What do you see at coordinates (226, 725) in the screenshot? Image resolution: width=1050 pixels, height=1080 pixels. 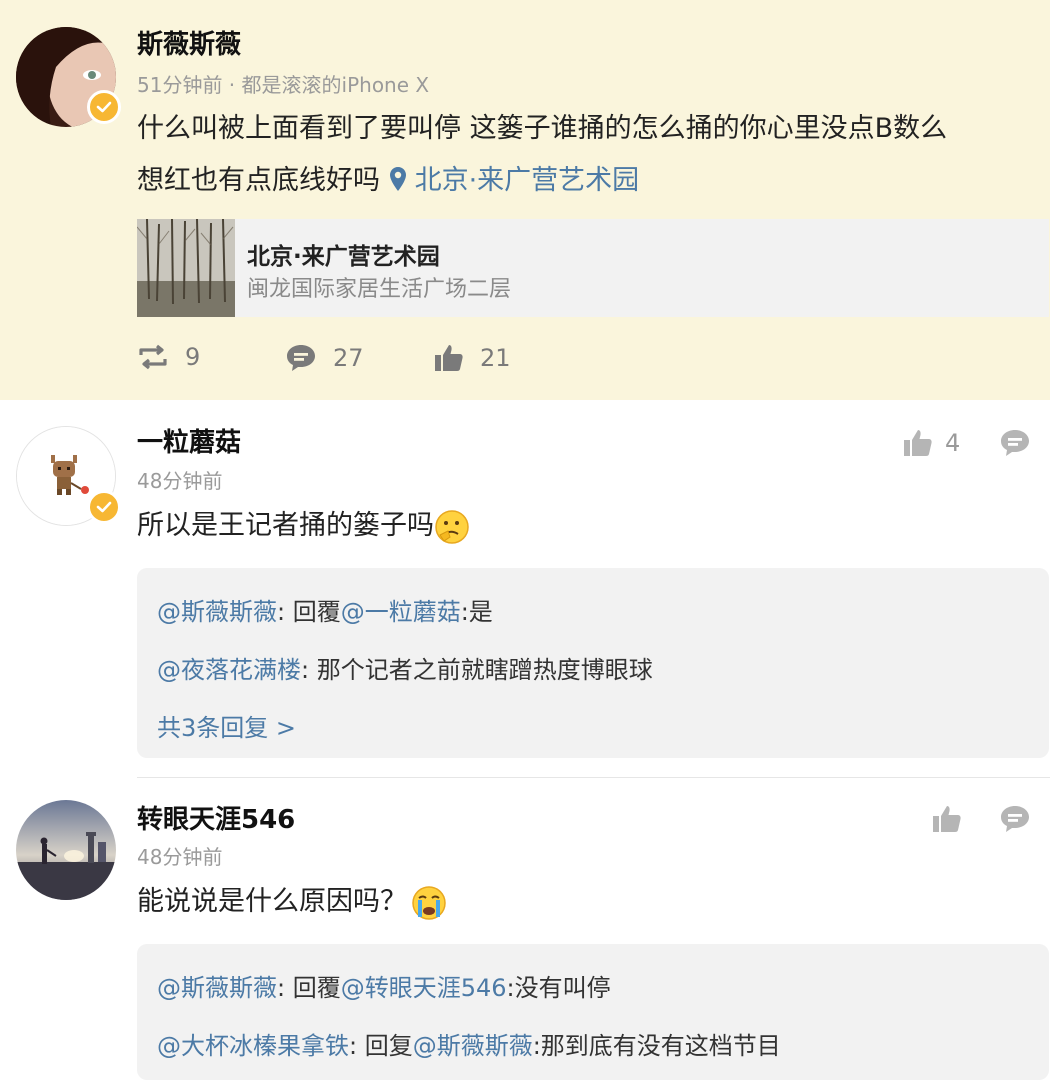 I see `view-more-replies-link: 共3条回复 >` at bounding box center [226, 725].